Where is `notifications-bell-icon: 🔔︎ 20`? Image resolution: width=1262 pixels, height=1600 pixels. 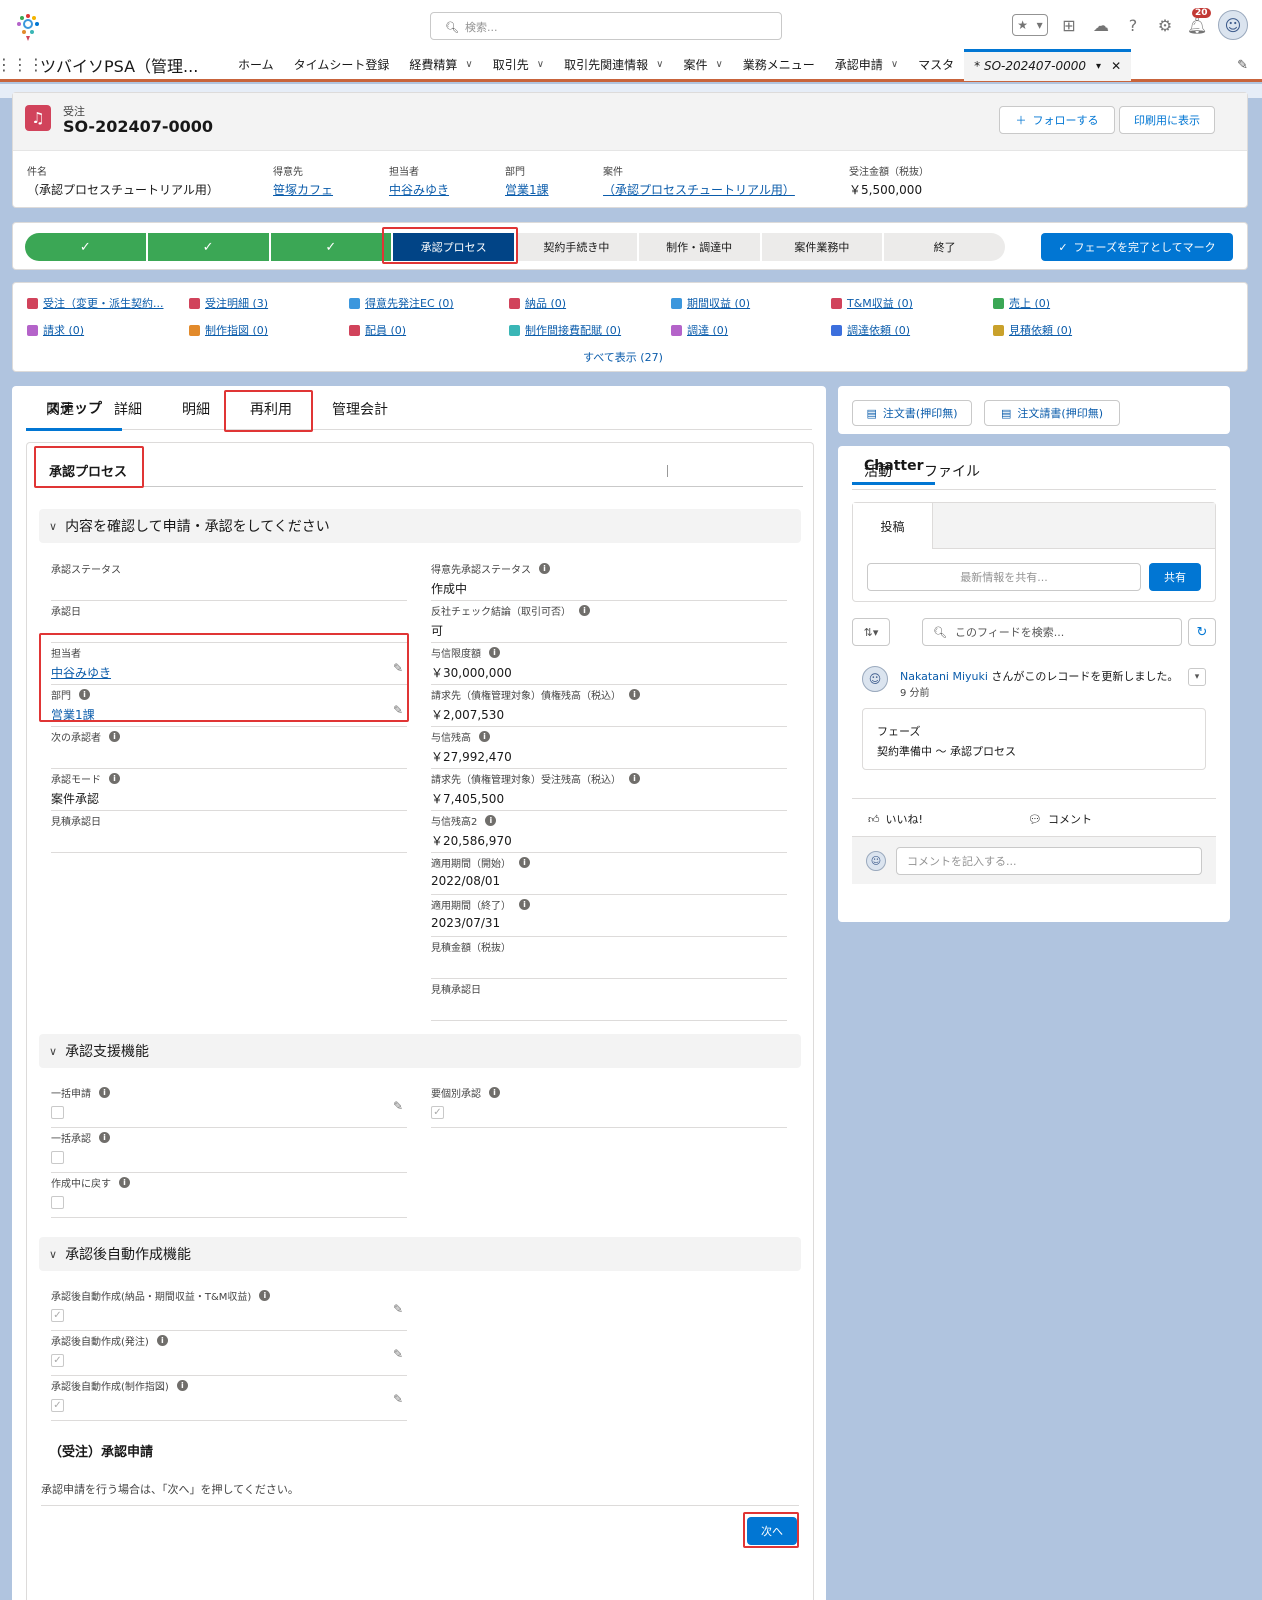
notifications-bell-icon: 🔔︎ 20 is located at coordinates (1198, 22).